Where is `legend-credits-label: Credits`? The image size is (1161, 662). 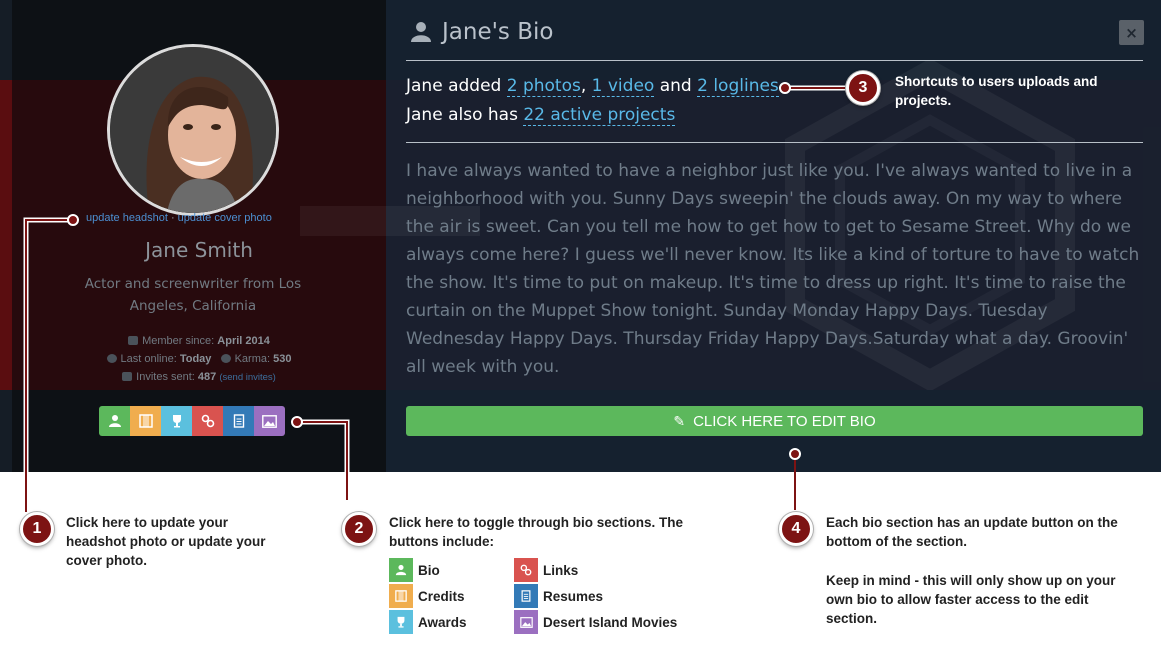 legend-credits-label: Credits is located at coordinates (441, 596).